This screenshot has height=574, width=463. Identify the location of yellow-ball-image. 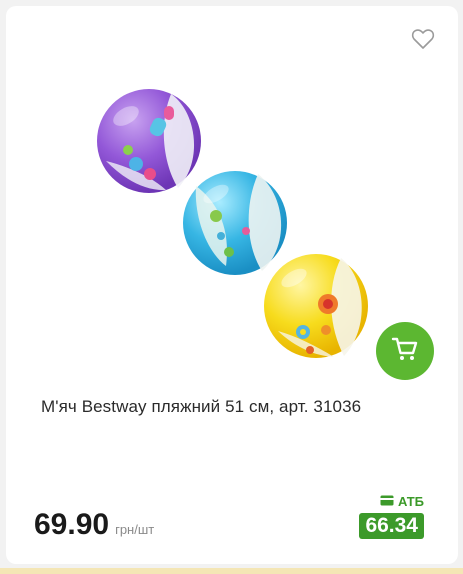
(316, 306).